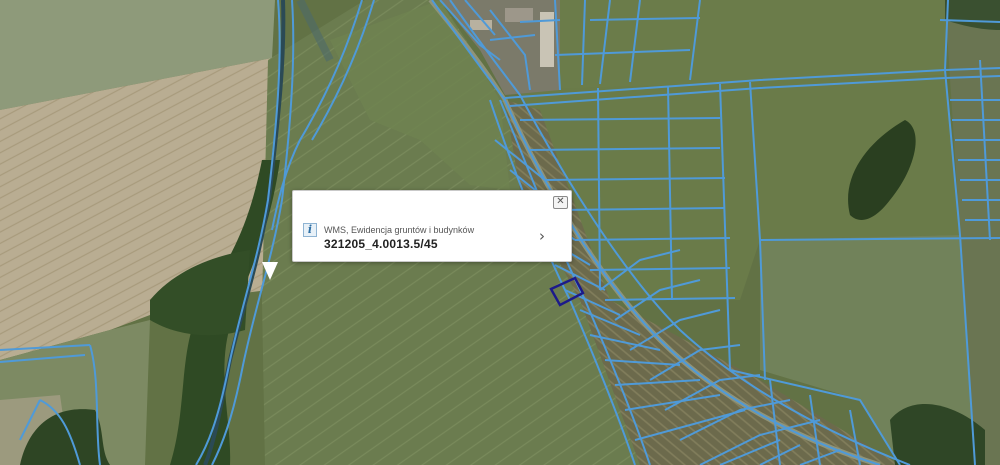 The image size is (1000, 465). What do you see at coordinates (542, 236) in the screenshot?
I see `chevron-right-icon: ›` at bounding box center [542, 236].